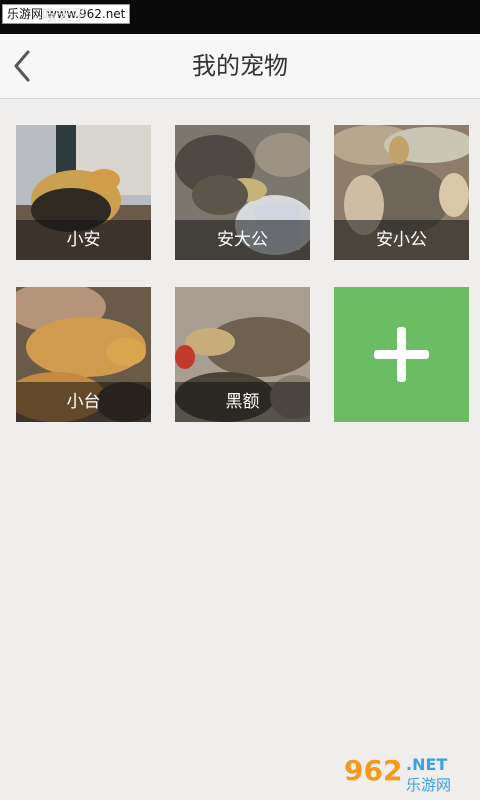  I want to click on pet-card-xiaoan: 小安, so click(83, 192).